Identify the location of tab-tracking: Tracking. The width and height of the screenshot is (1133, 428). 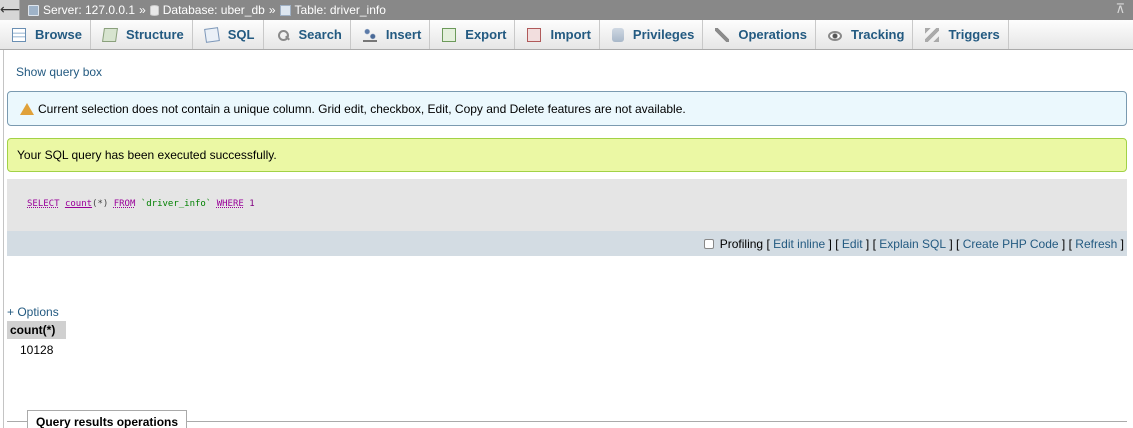
(865, 34).